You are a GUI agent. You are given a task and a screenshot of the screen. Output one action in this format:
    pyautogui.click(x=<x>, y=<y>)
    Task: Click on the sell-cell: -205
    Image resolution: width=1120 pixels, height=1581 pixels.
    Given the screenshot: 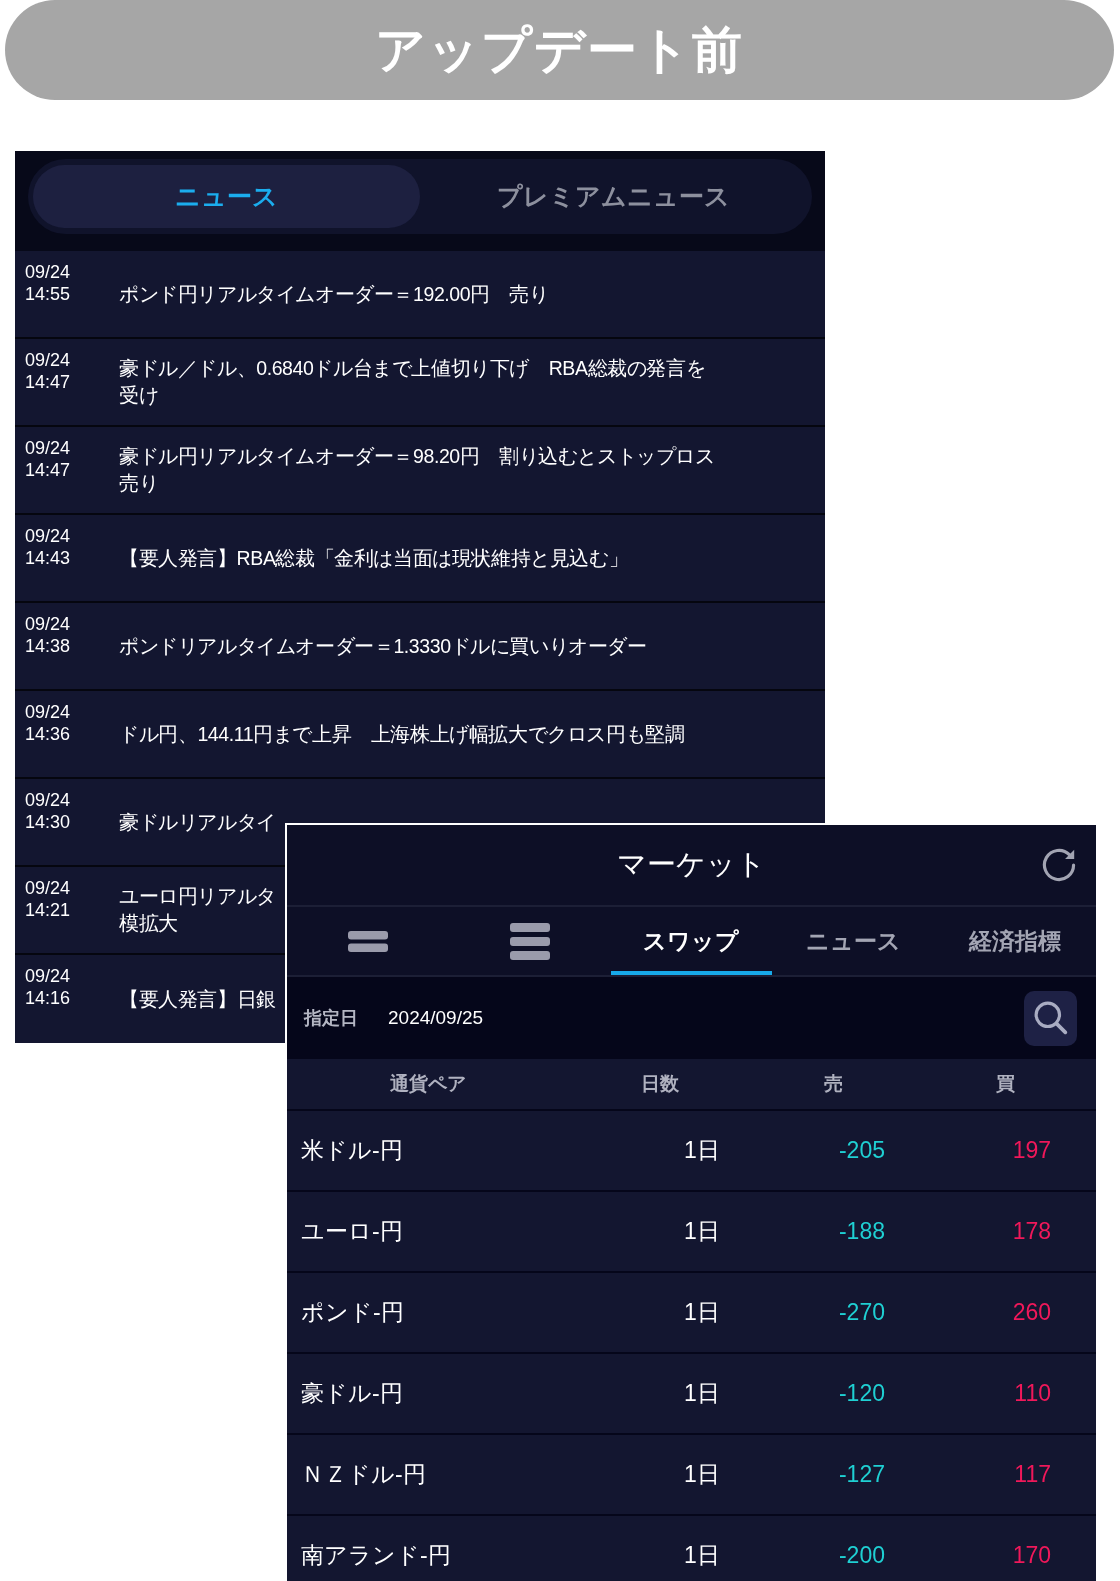 What is the action you would take?
    pyautogui.click(x=861, y=1150)
    